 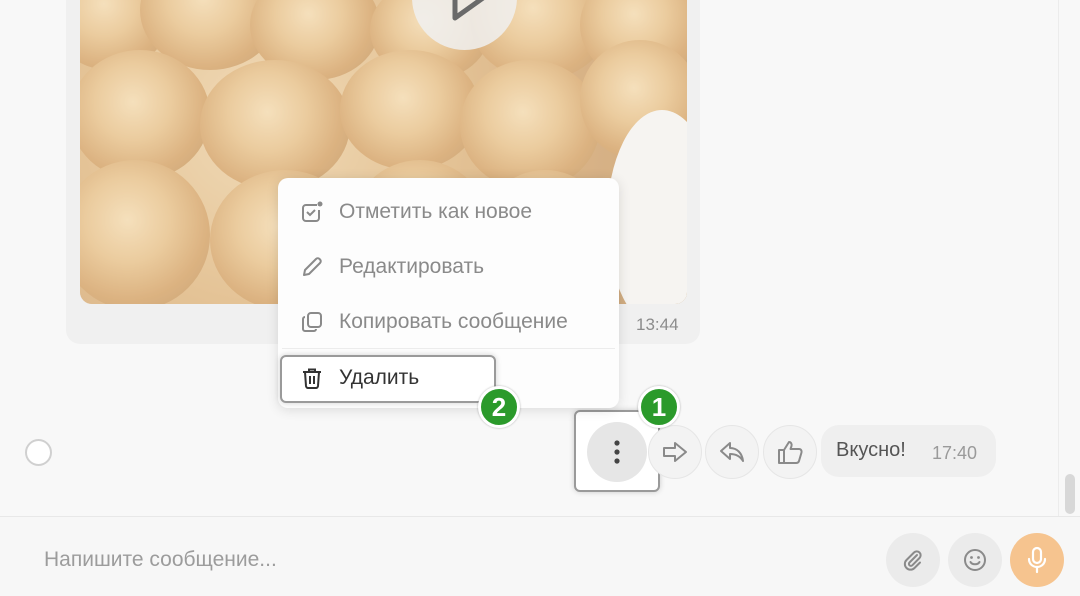 I want to click on forward-icon, so click(x=675, y=452).